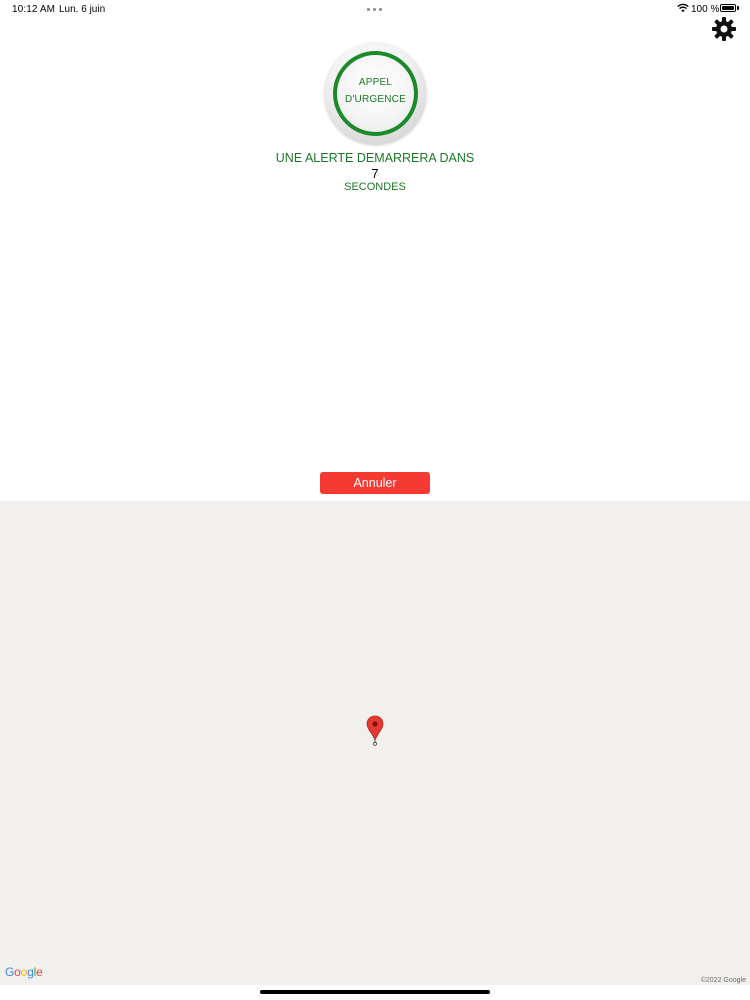  What do you see at coordinates (723, 980) in the screenshot?
I see `map-copyright: ©2022 Google` at bounding box center [723, 980].